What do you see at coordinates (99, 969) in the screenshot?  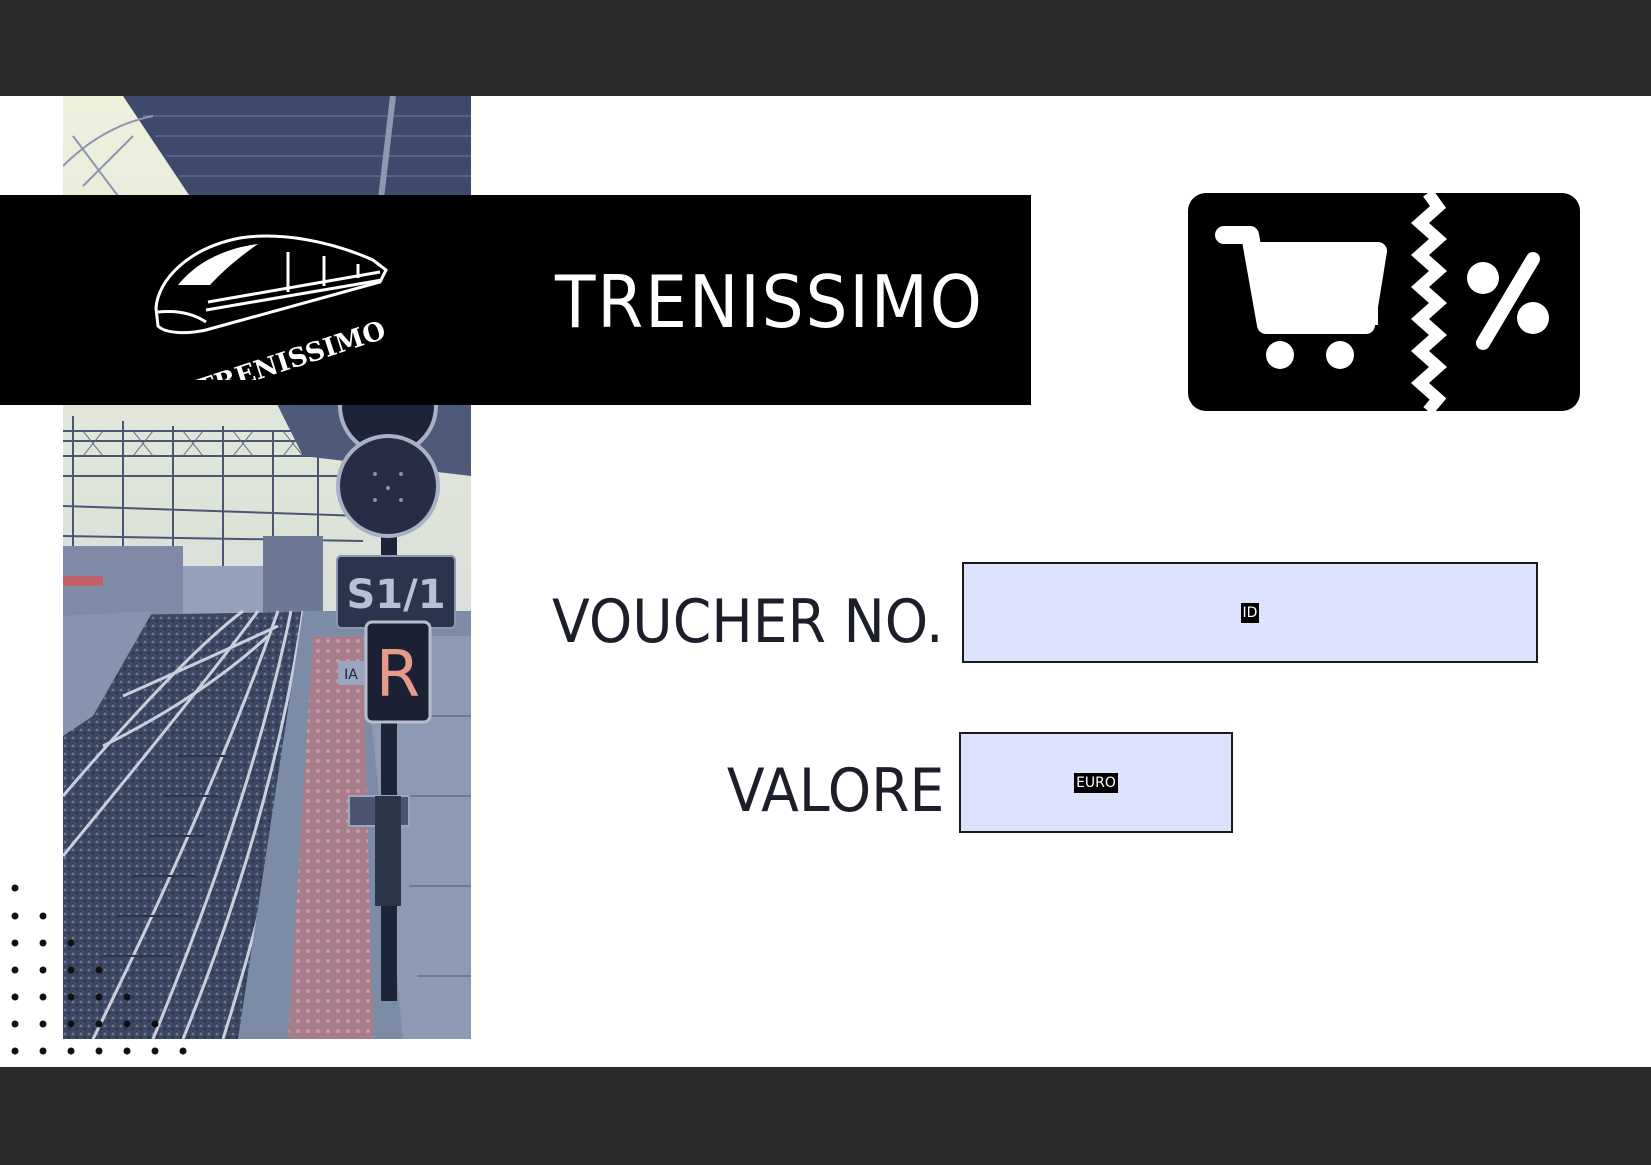 I see `decorative-dot-grid` at bounding box center [99, 969].